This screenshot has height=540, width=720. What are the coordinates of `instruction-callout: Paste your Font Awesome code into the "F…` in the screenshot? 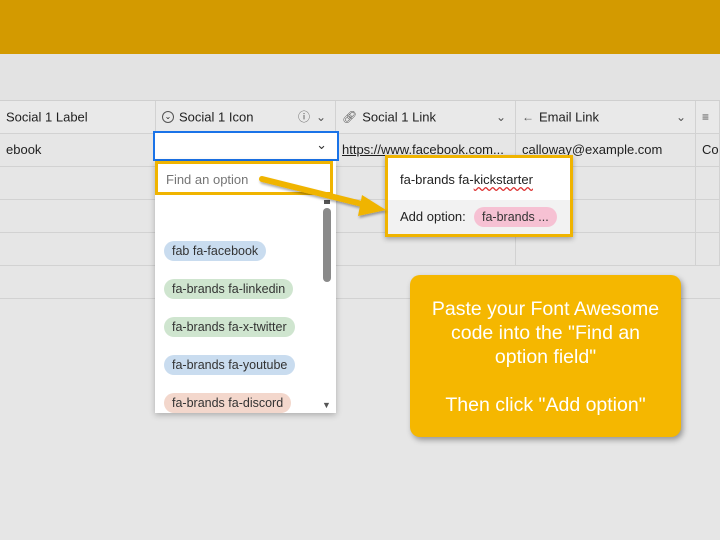 It's located at (545, 356).